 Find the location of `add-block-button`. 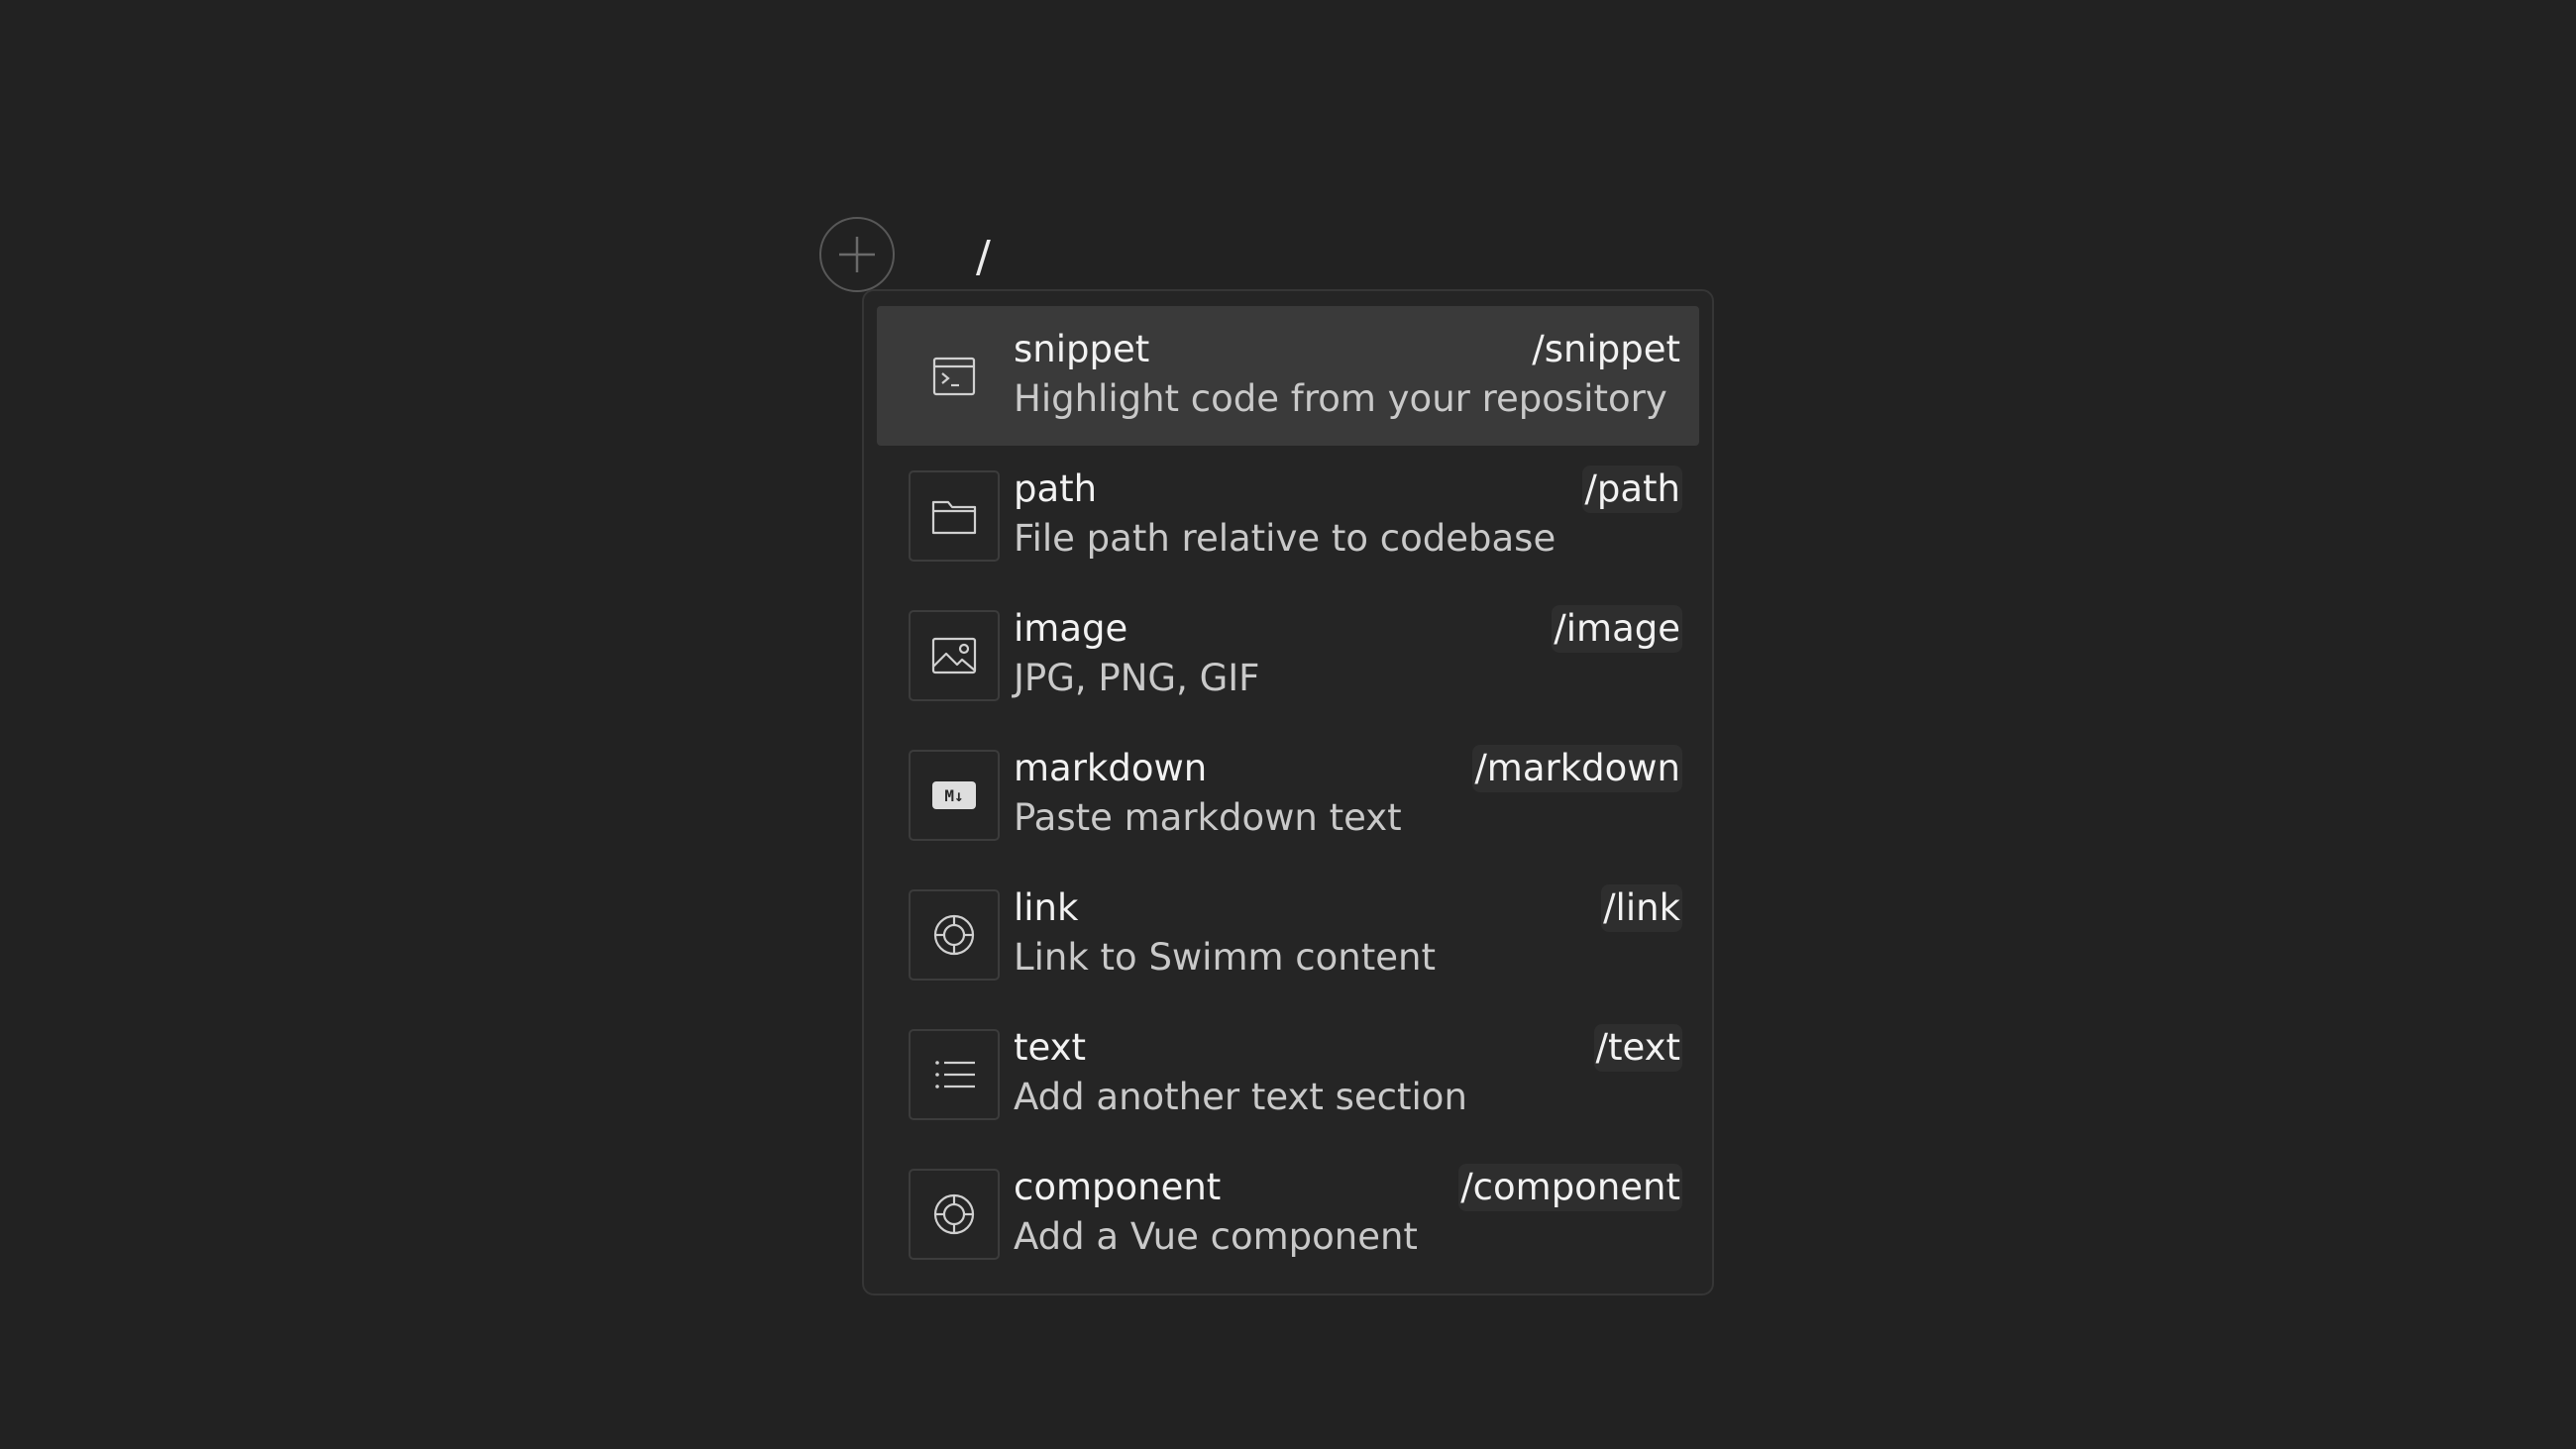

add-block-button is located at coordinates (857, 254).